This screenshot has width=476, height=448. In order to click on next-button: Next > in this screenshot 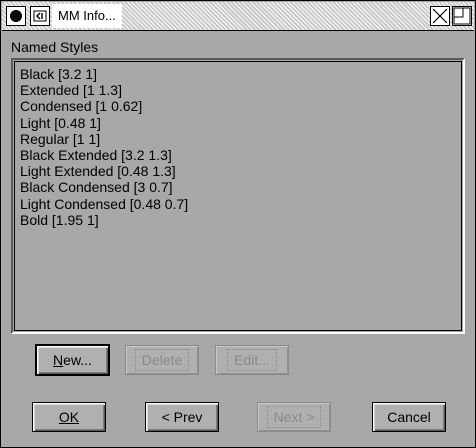, I will do `click(294, 417)`.